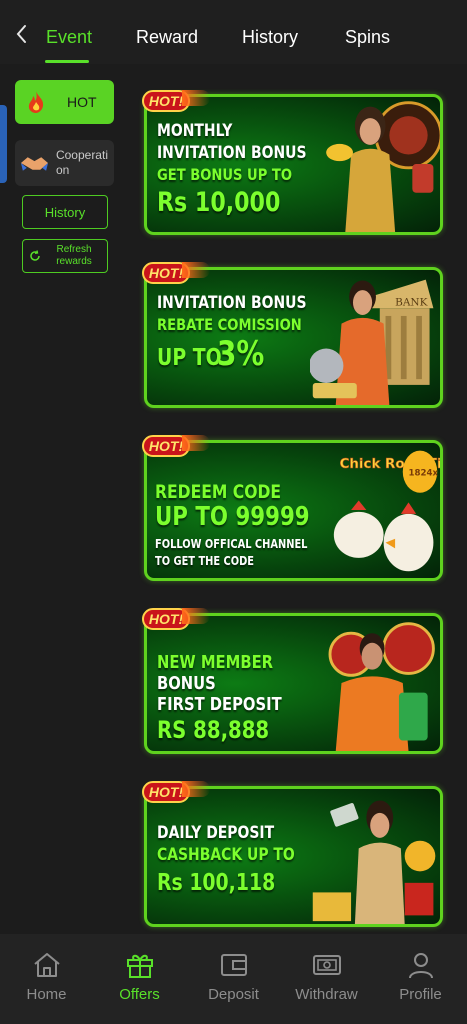  I want to click on bottom-navigation: Home Offers Deposit Withdraw Profile, so click(233, 979).